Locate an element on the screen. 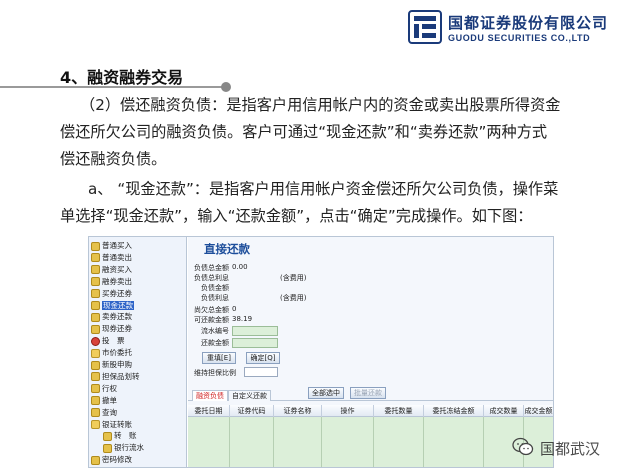  menu-item: 现金还款 is located at coordinates (138, 306).